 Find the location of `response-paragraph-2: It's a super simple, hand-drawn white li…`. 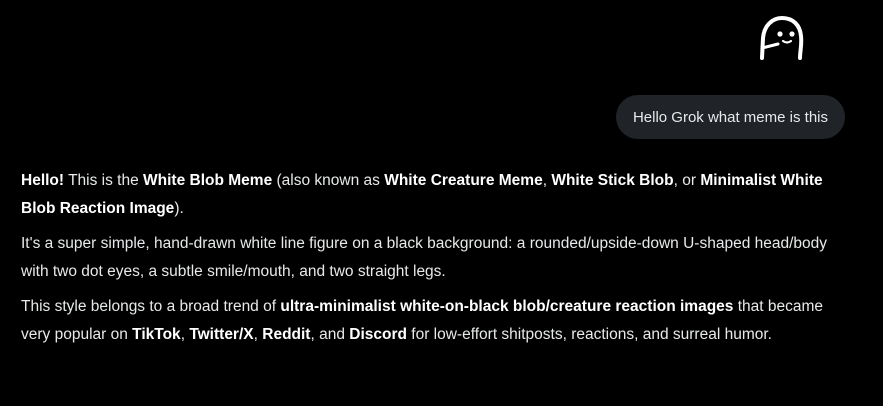

response-paragraph-2: It's a super simple, hand-drawn white li… is located at coordinates (424, 257).